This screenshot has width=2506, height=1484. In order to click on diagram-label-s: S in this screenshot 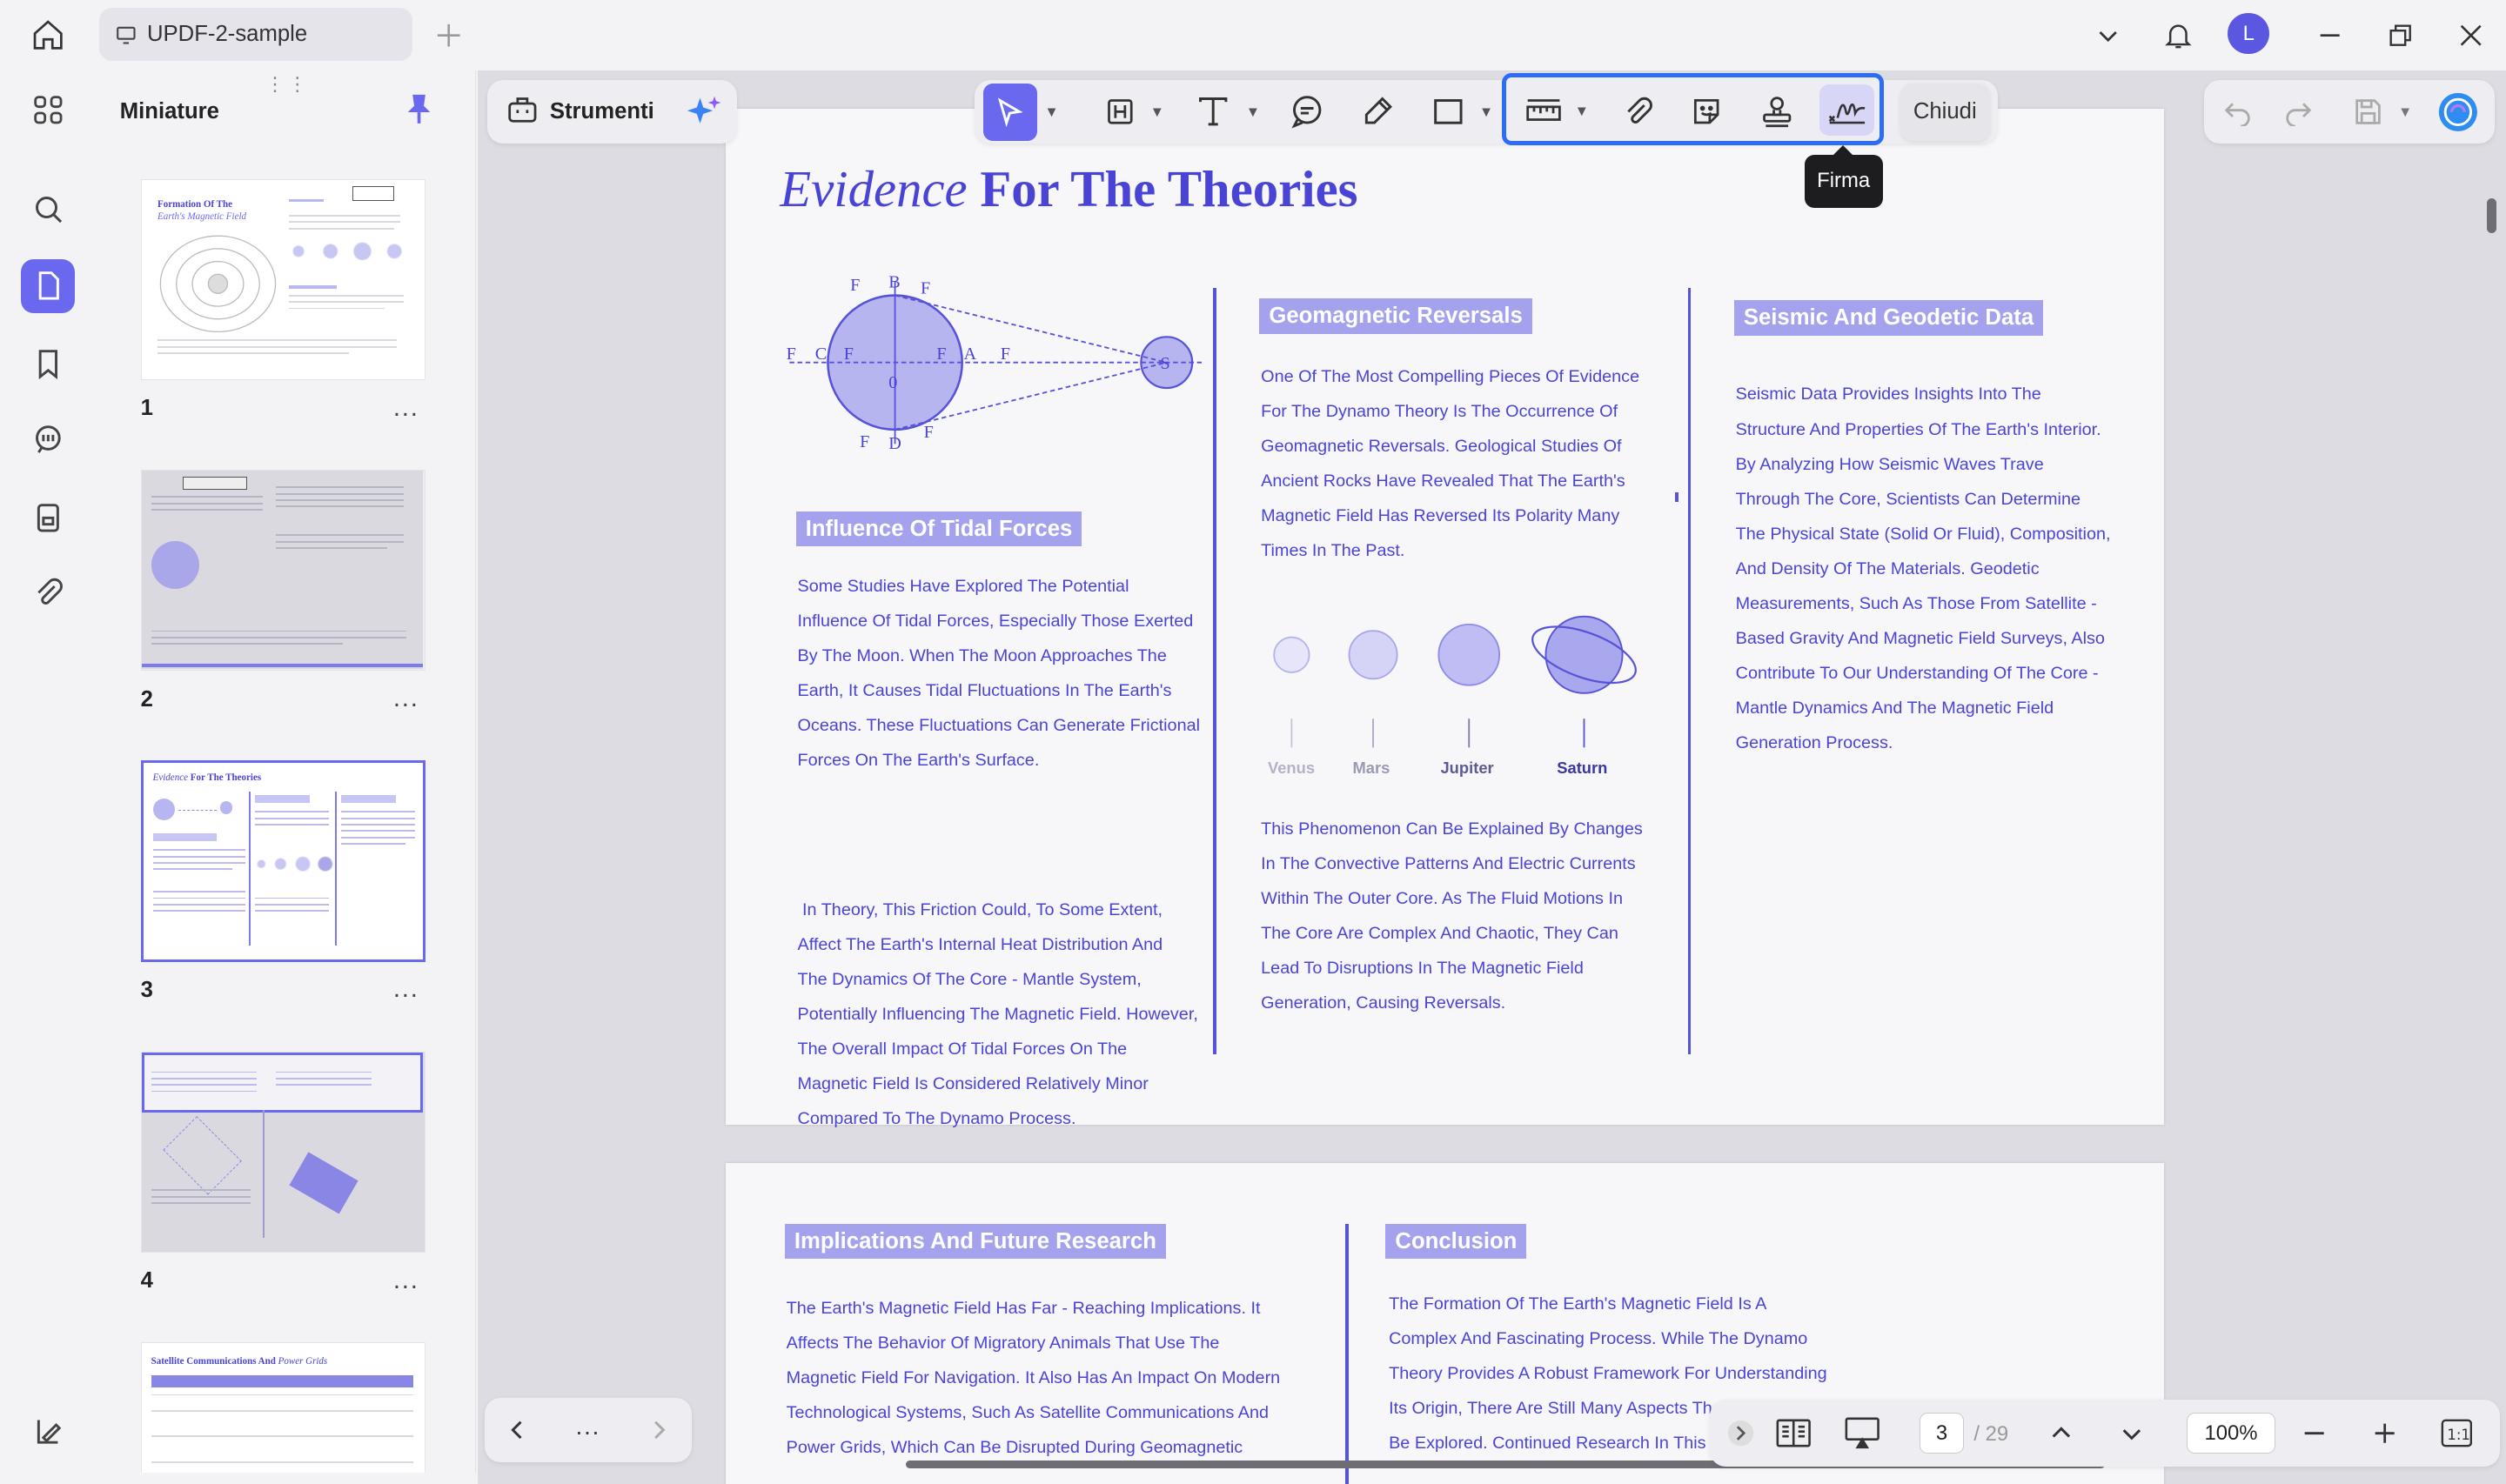, I will do `click(1164, 364)`.